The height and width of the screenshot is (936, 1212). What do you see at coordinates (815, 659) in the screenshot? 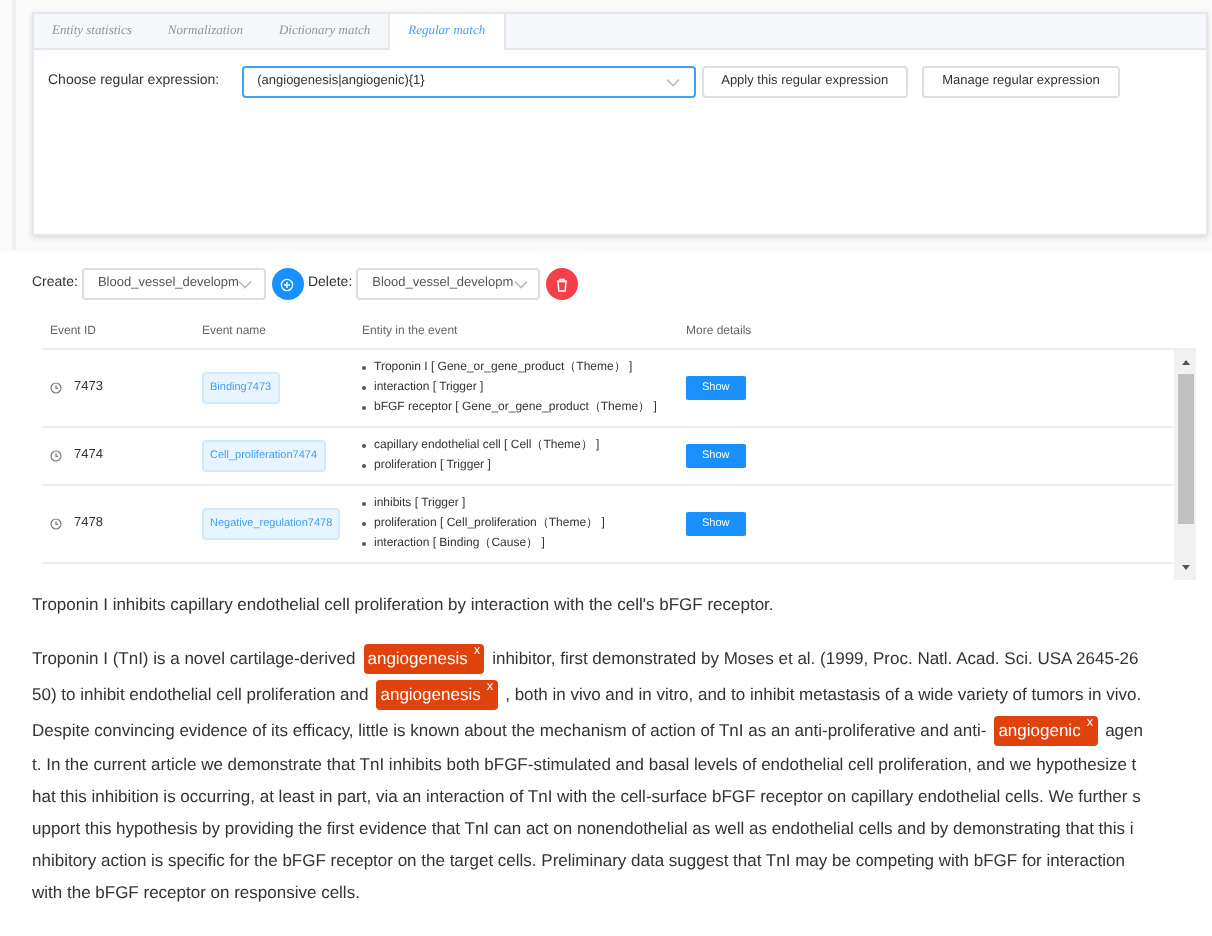
I see `abstract-text: inhibitor, first demonstrated by Moses et al. (1999, Proc. Natl. Acad. Sci. USA 2645-26` at bounding box center [815, 659].